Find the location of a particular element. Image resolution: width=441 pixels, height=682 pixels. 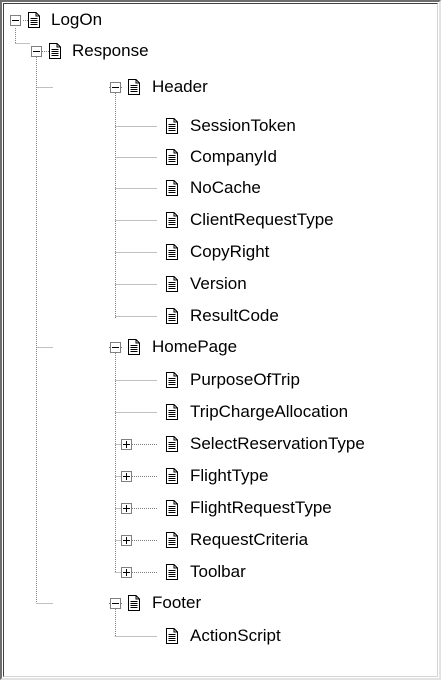

tree-node-label: SessionToken is located at coordinates (243, 126).